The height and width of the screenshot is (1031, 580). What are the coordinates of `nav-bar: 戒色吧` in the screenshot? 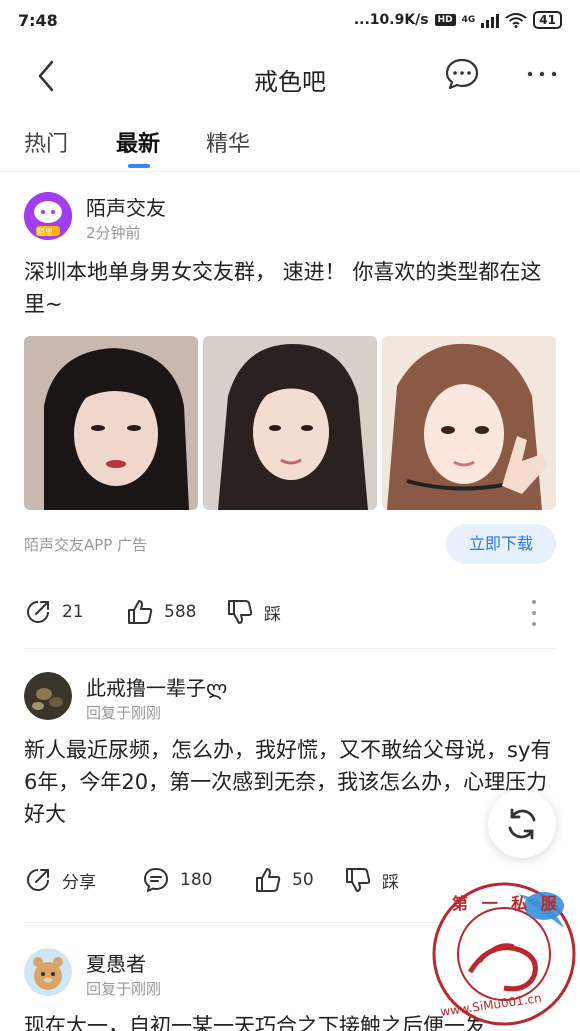 It's located at (290, 76).